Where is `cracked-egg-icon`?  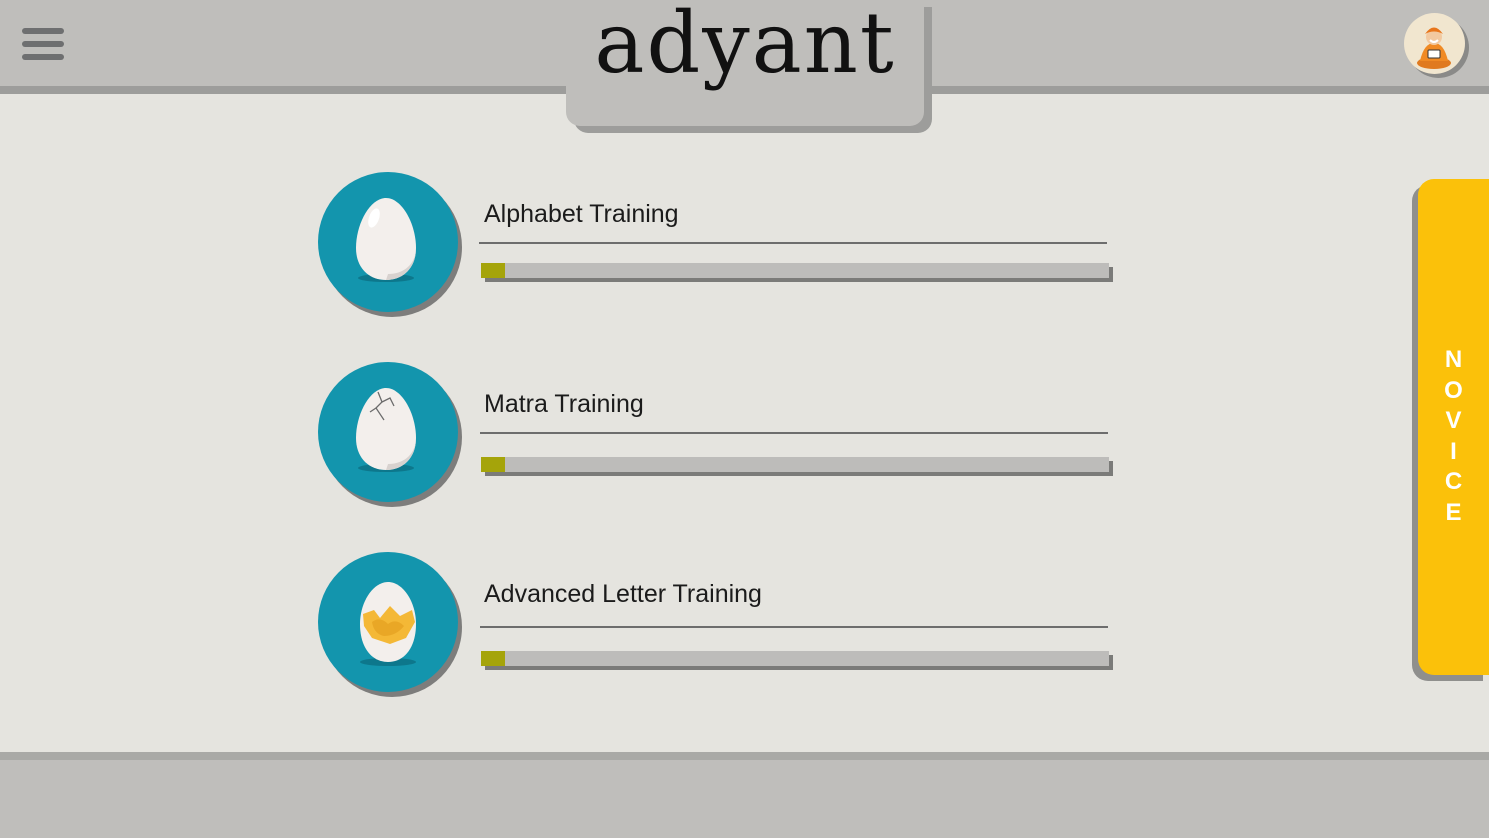 cracked-egg-icon is located at coordinates (386, 430).